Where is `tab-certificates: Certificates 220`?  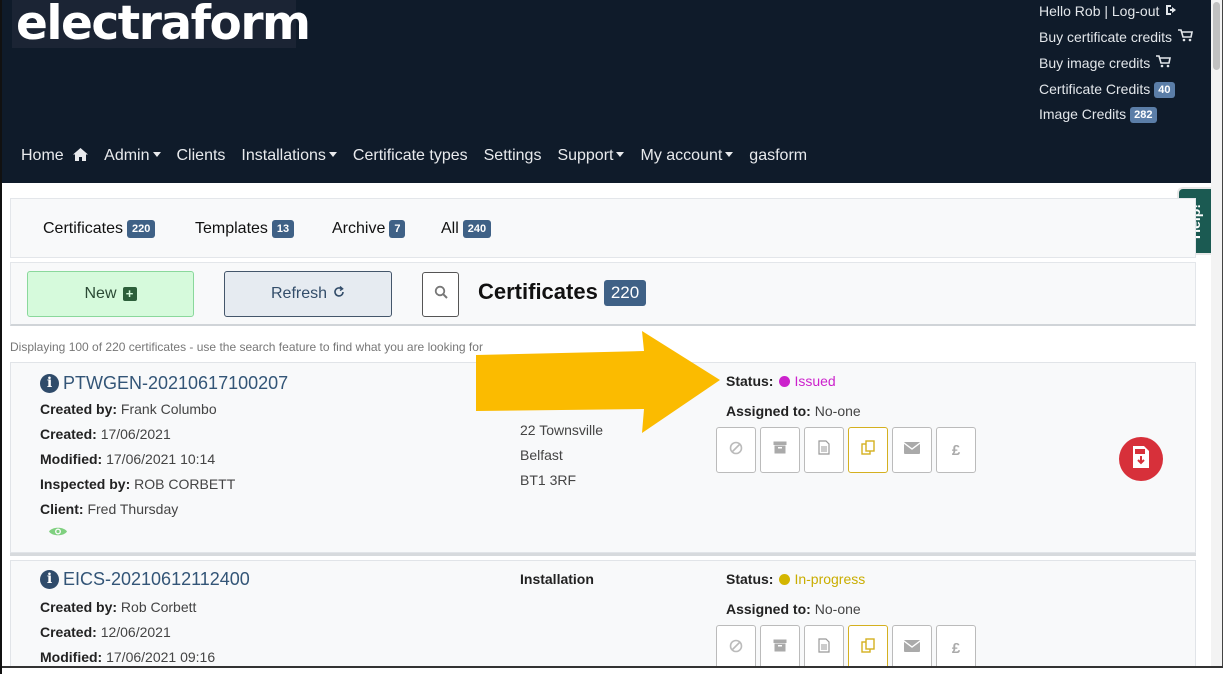
tab-certificates: Certificates 220 is located at coordinates (99, 229).